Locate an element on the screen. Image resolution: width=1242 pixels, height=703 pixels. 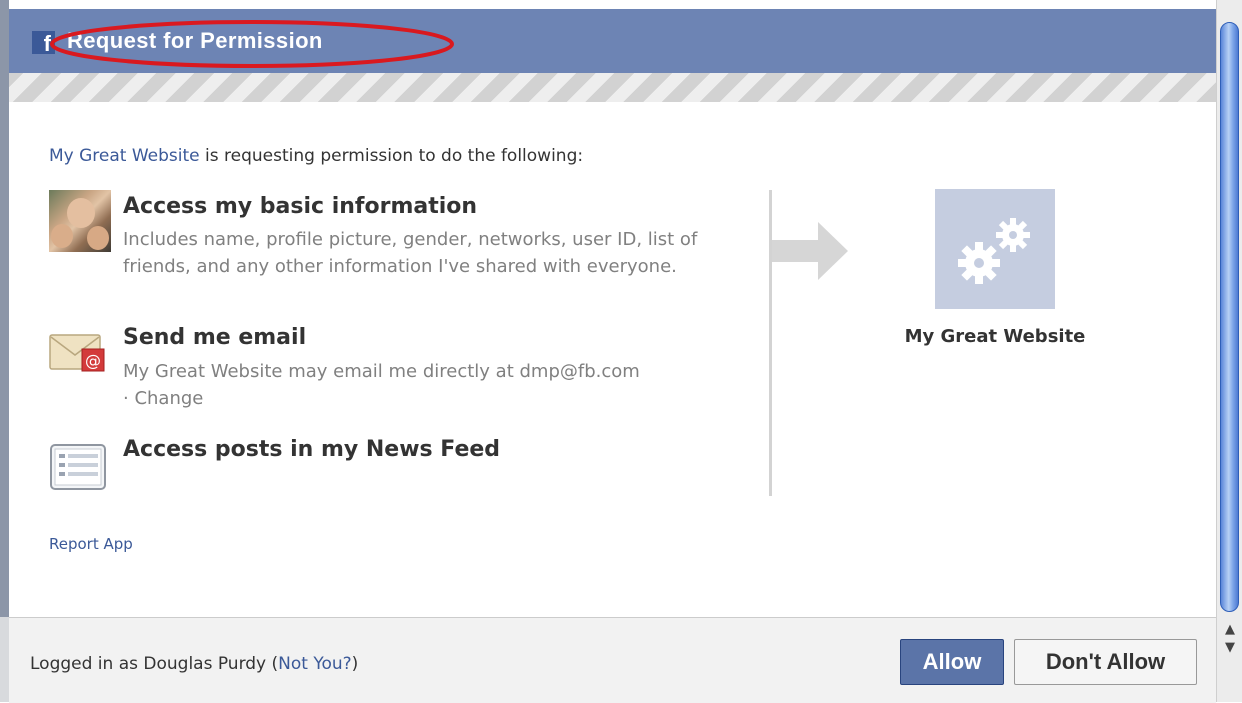
arrow-right-icon is located at coordinates (810, 251).